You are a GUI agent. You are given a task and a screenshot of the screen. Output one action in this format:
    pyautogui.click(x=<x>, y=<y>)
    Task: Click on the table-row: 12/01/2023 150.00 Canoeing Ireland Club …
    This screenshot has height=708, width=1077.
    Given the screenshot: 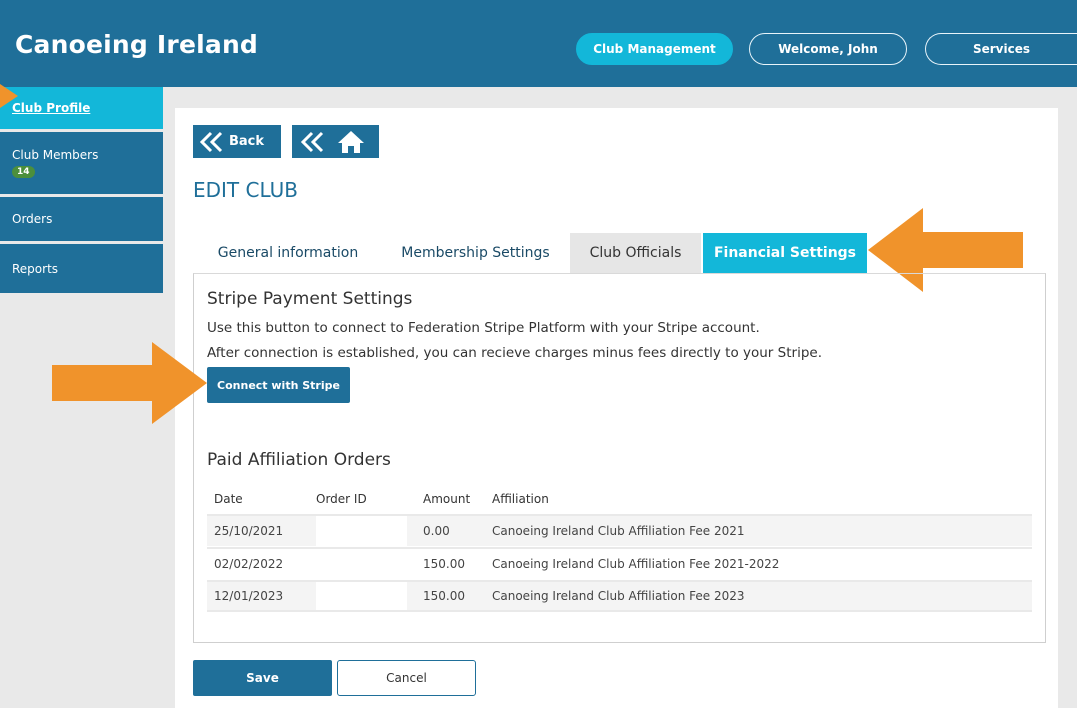 What is the action you would take?
    pyautogui.click(x=619, y=596)
    